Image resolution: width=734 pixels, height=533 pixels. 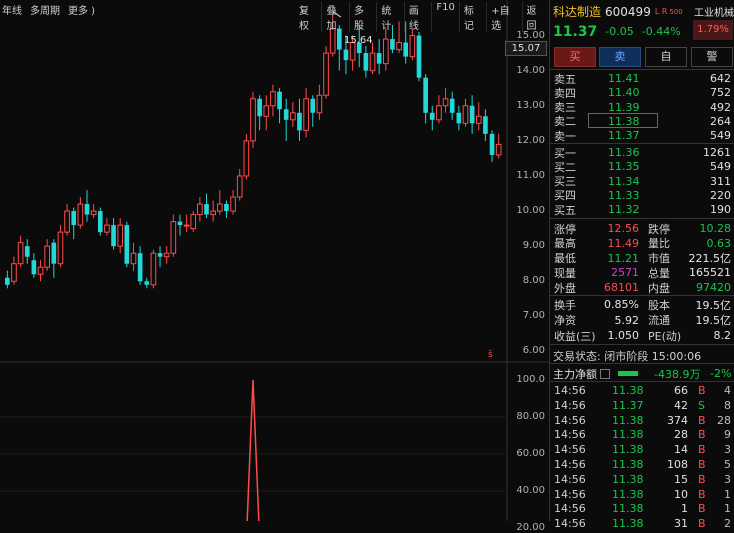 I want to click on self-select-button: 自, so click(x=666, y=57).